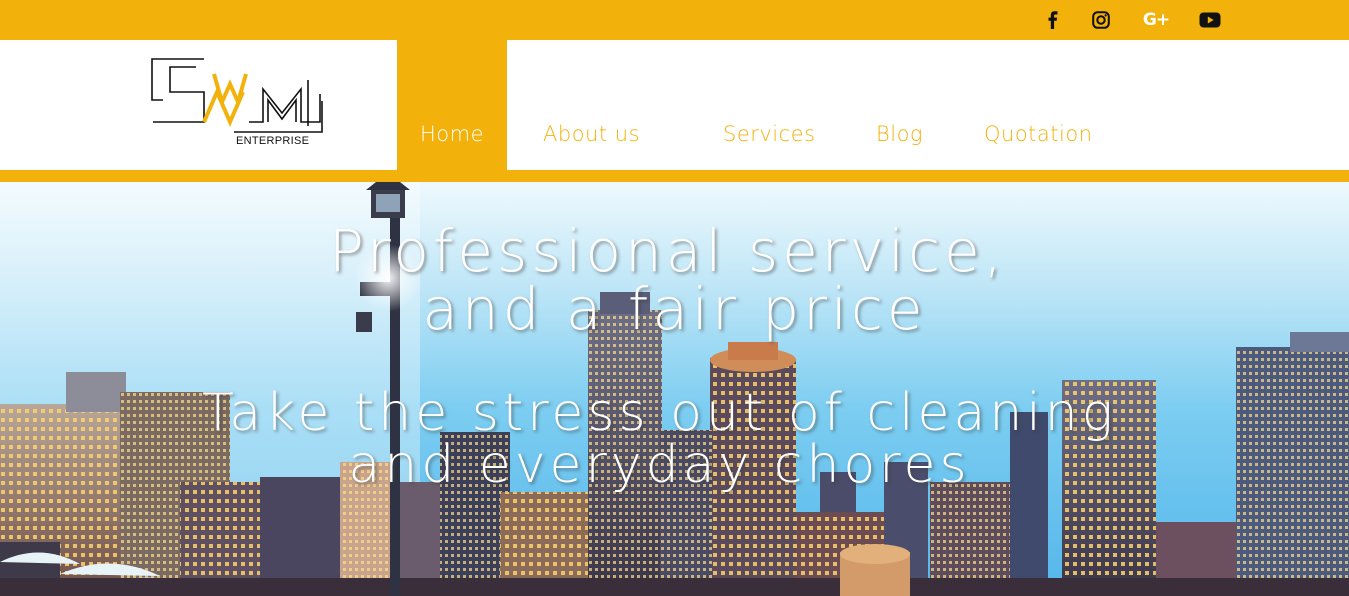  I want to click on logo-text: ENTERPRISE, so click(273, 141).